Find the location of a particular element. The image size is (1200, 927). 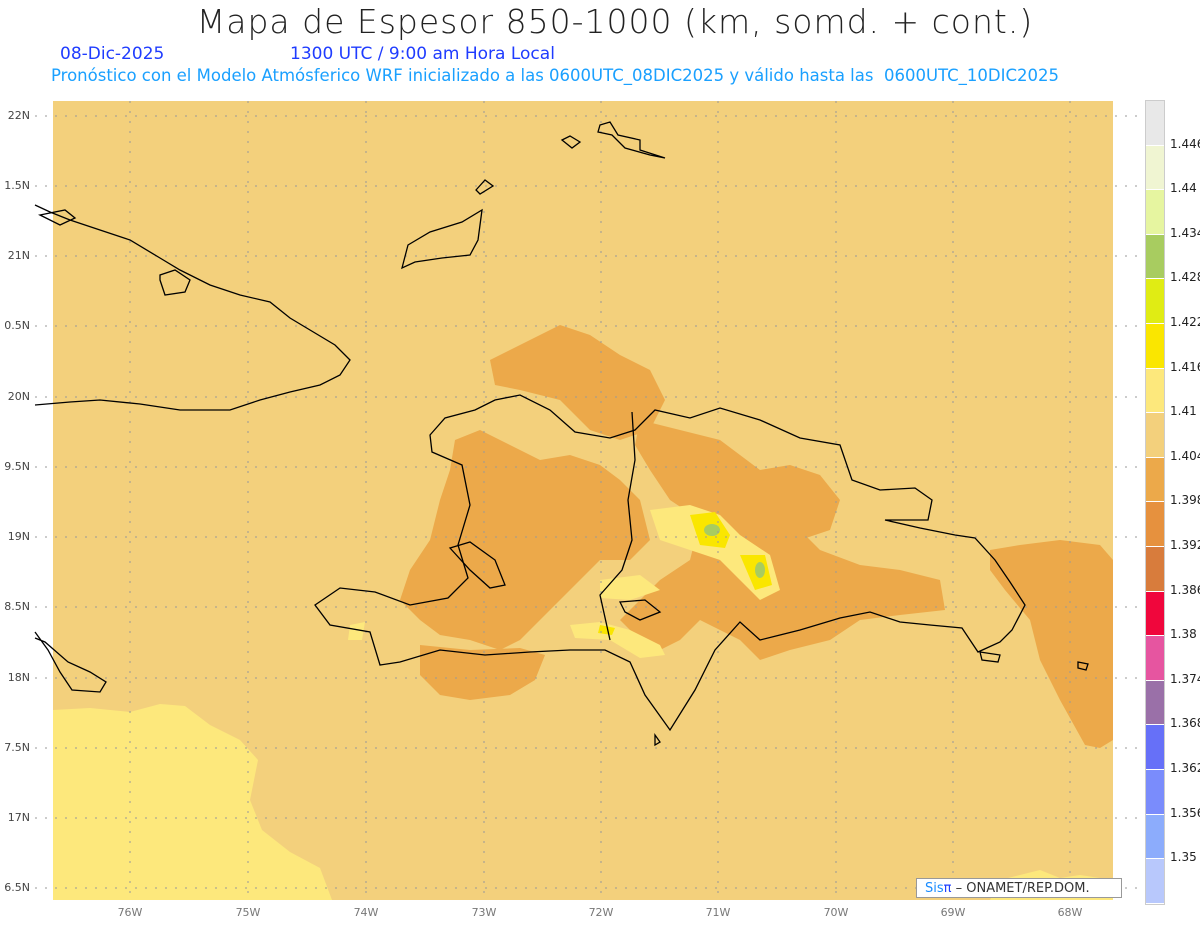

colorbar-label: 1.44 is located at coordinates (1183, 188).